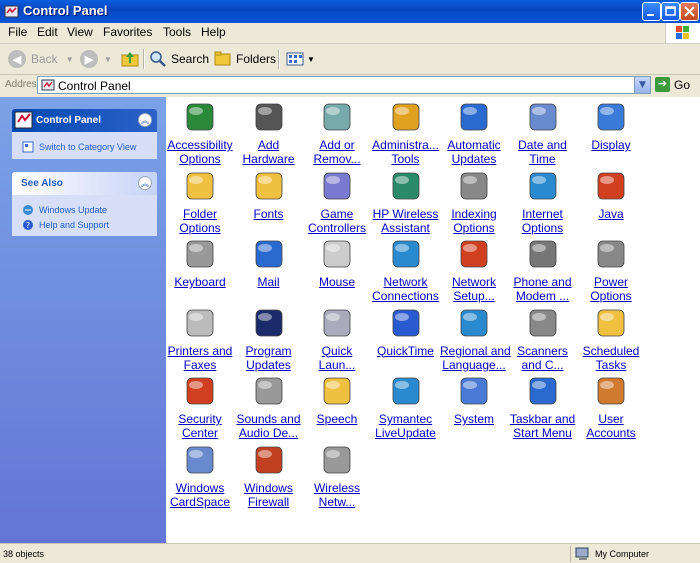 The height and width of the screenshot is (563, 700). I want to click on item-label-line2: Tools, so click(405, 159).